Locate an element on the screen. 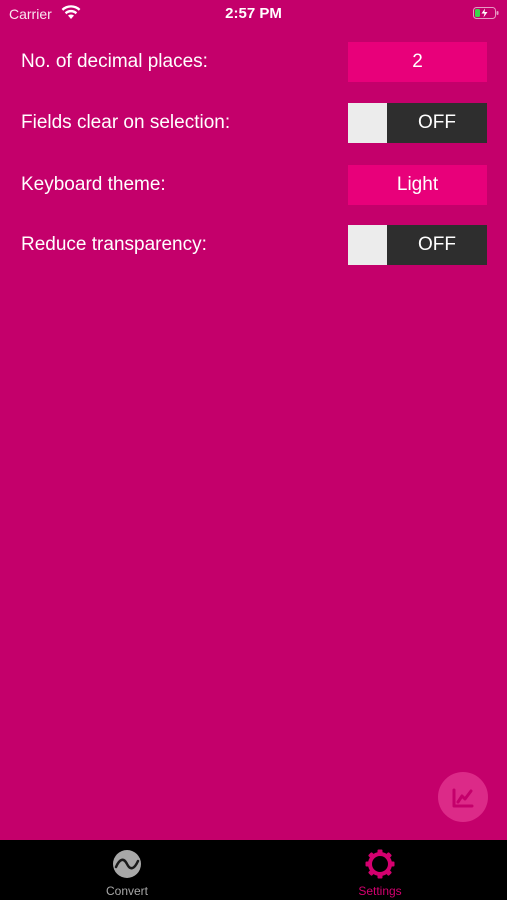 This screenshot has width=507, height=900. status-bar: Carrier 2:57 PM is located at coordinates (253, 14).